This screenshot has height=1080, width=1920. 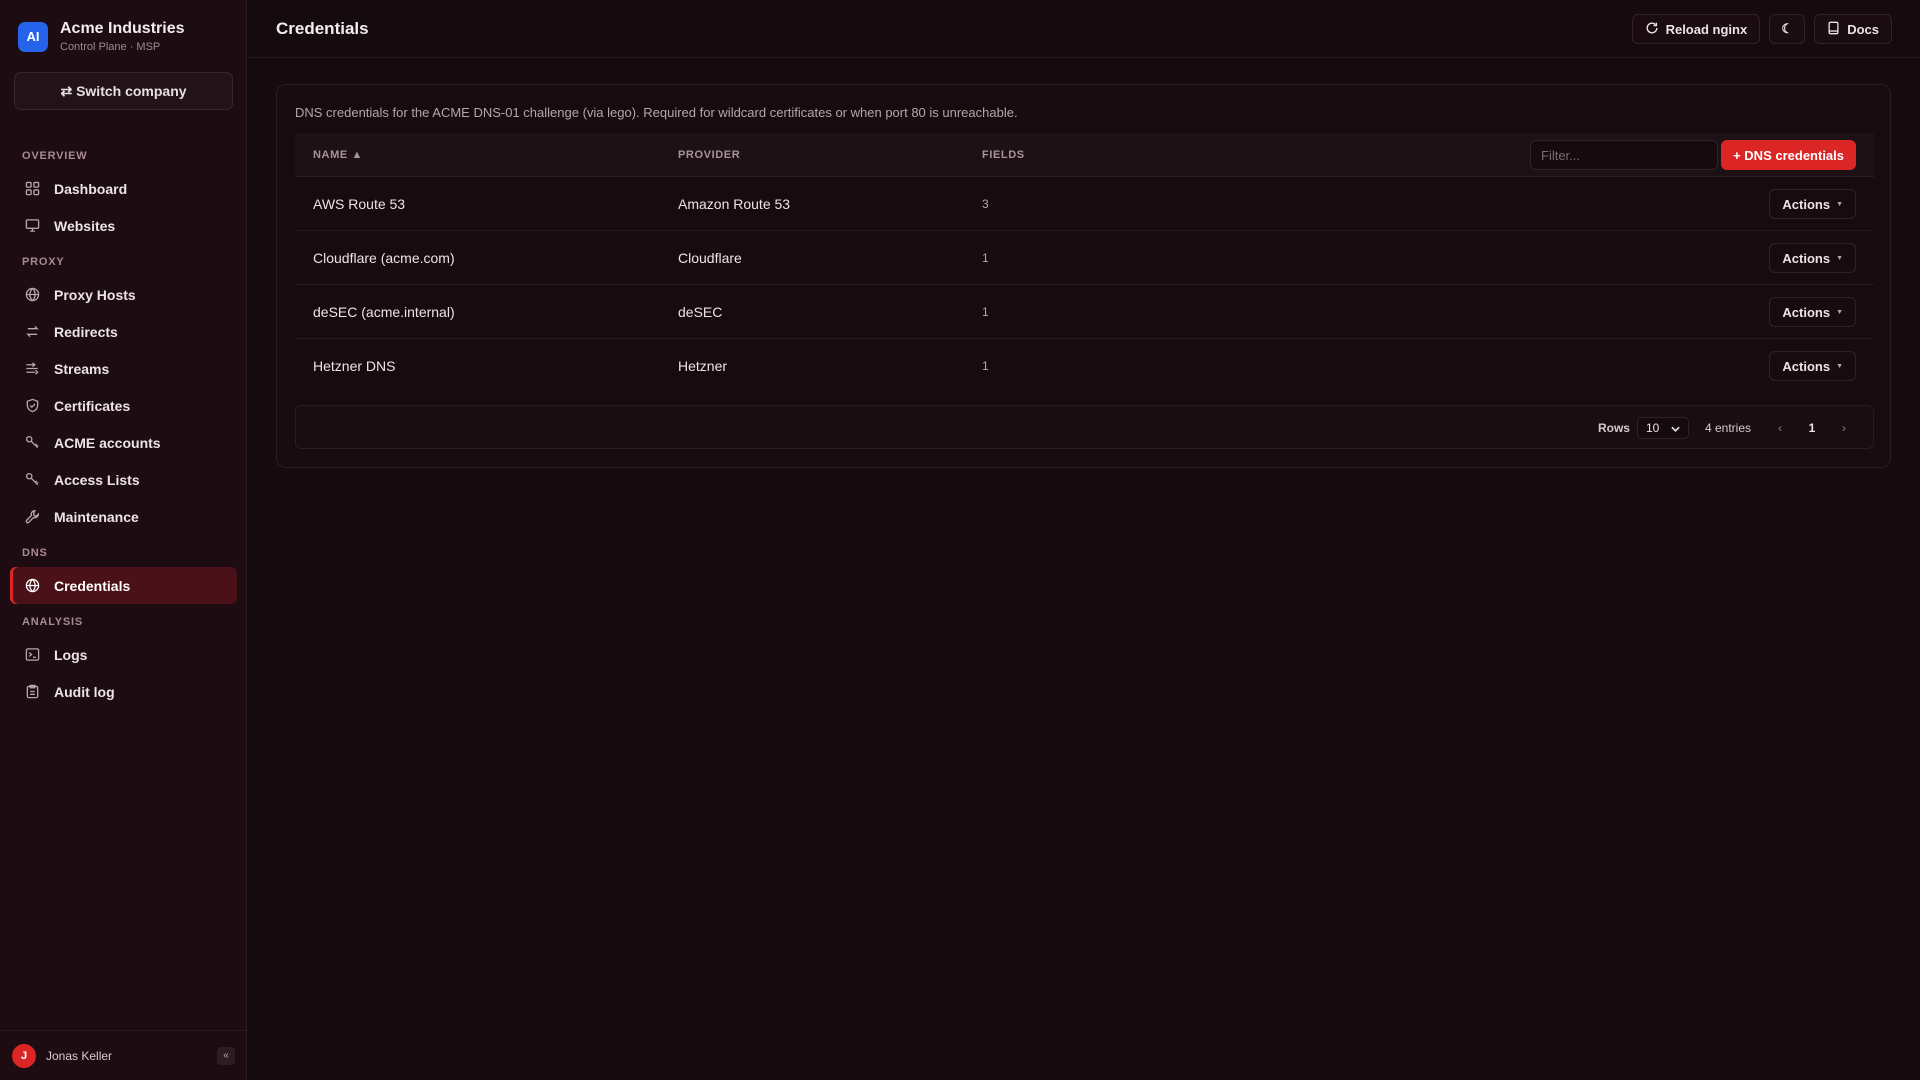 What do you see at coordinates (123, 654) in the screenshot?
I see `sidebar-item-logs: Logs` at bounding box center [123, 654].